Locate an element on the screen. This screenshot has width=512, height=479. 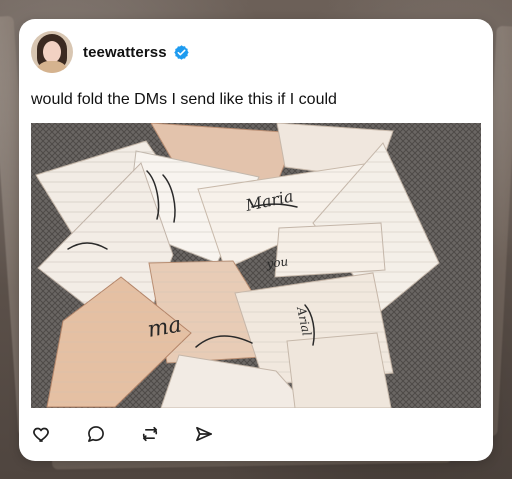
note-label-4: you is located at coordinates (277, 262).